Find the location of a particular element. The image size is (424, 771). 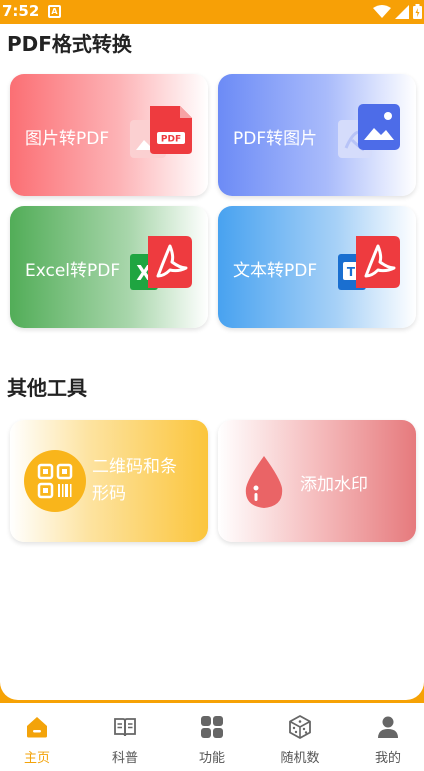

tab-home: 主页 is located at coordinates (39, 737).